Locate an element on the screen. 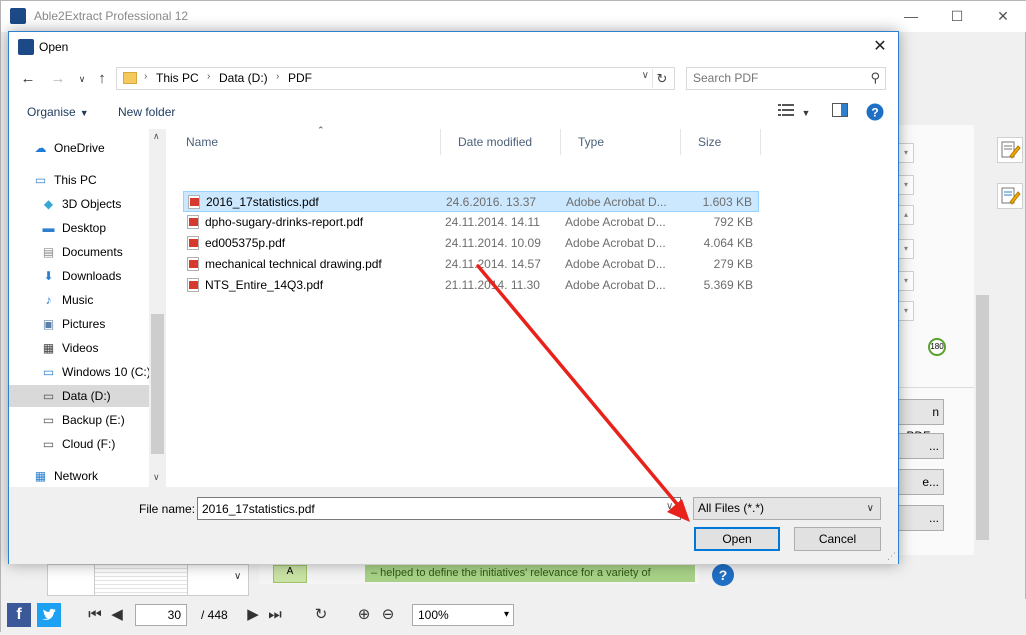 This screenshot has height=635, width=1026. view-options-icon is located at coordinates (786, 113).